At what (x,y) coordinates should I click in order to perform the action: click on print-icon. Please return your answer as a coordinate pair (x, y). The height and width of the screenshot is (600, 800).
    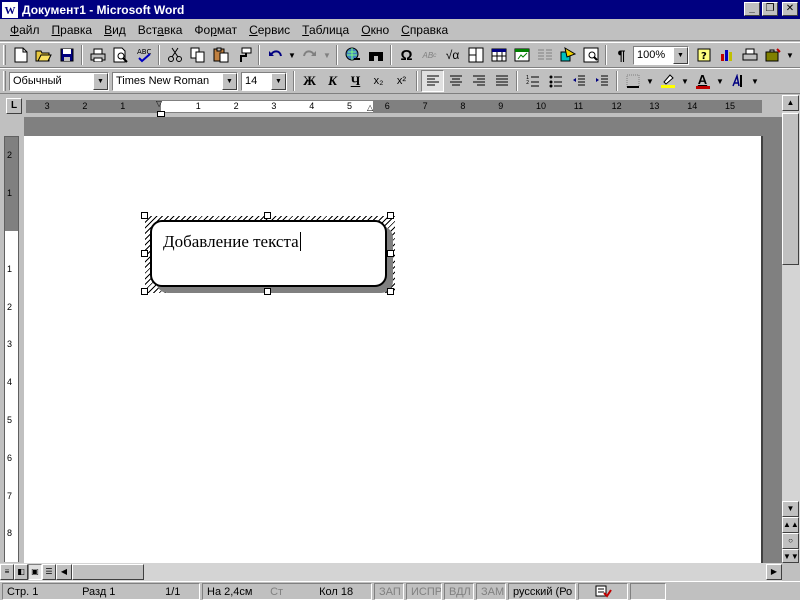
    Looking at the image, I should click on (97, 55).